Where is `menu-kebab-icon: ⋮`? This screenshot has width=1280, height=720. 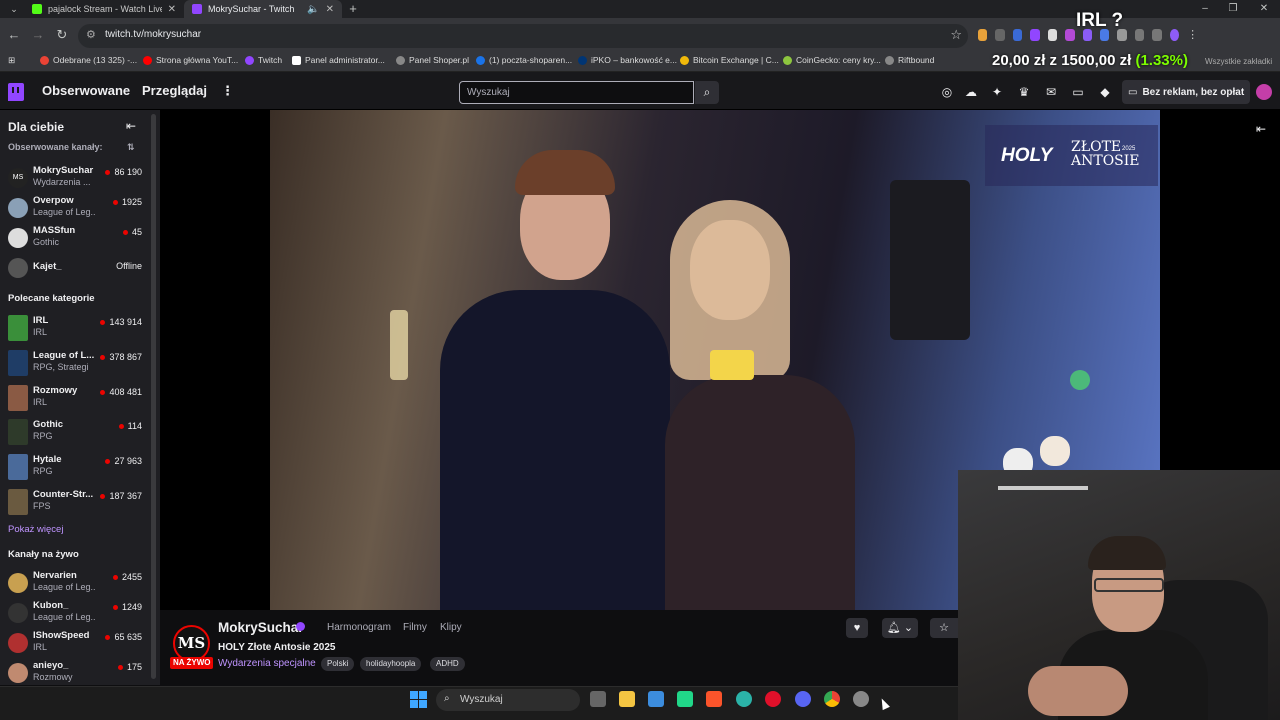 menu-kebab-icon: ⋮ is located at coordinates (1192, 35).